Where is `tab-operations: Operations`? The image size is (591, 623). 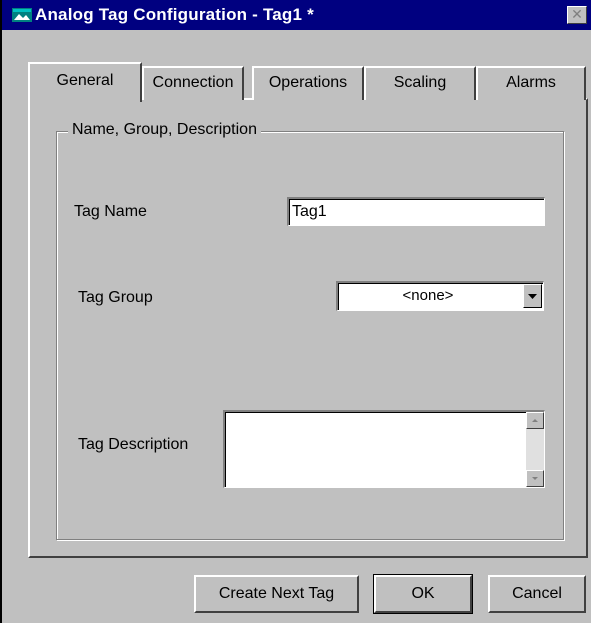
tab-operations: Operations is located at coordinates (308, 83).